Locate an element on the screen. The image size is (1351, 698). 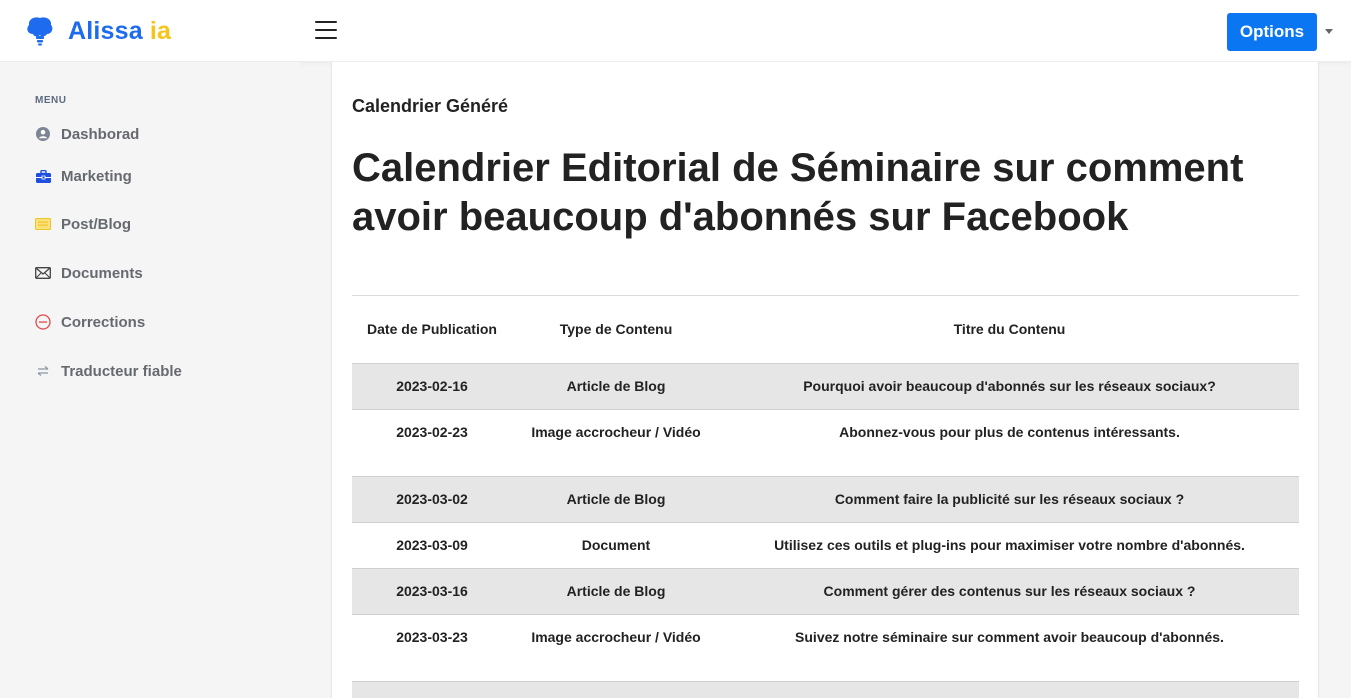
cell-date: 2023-02-16 is located at coordinates (432, 386).